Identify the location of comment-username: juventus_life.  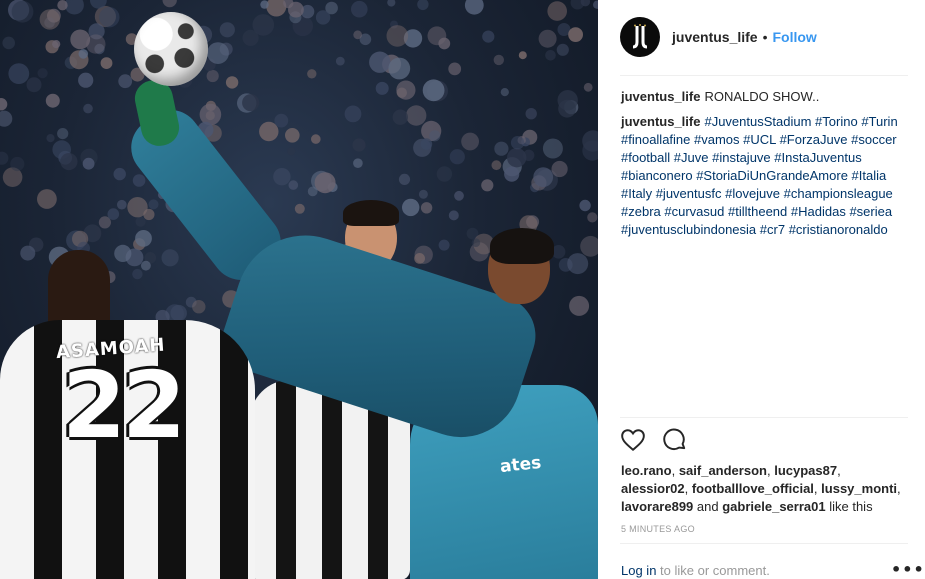
(660, 121).